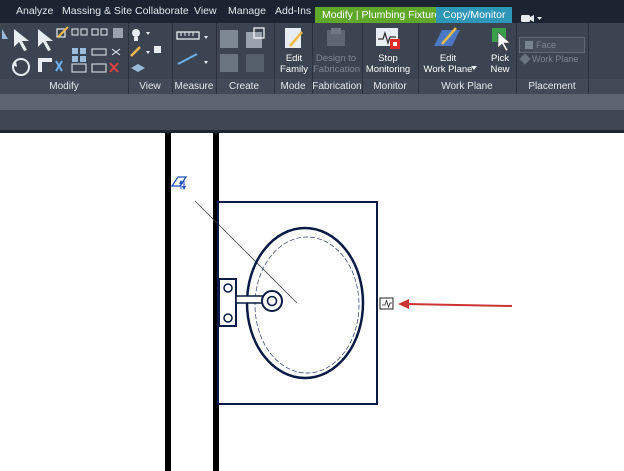  I want to click on edit-family-button: Edit Family, so click(294, 52).